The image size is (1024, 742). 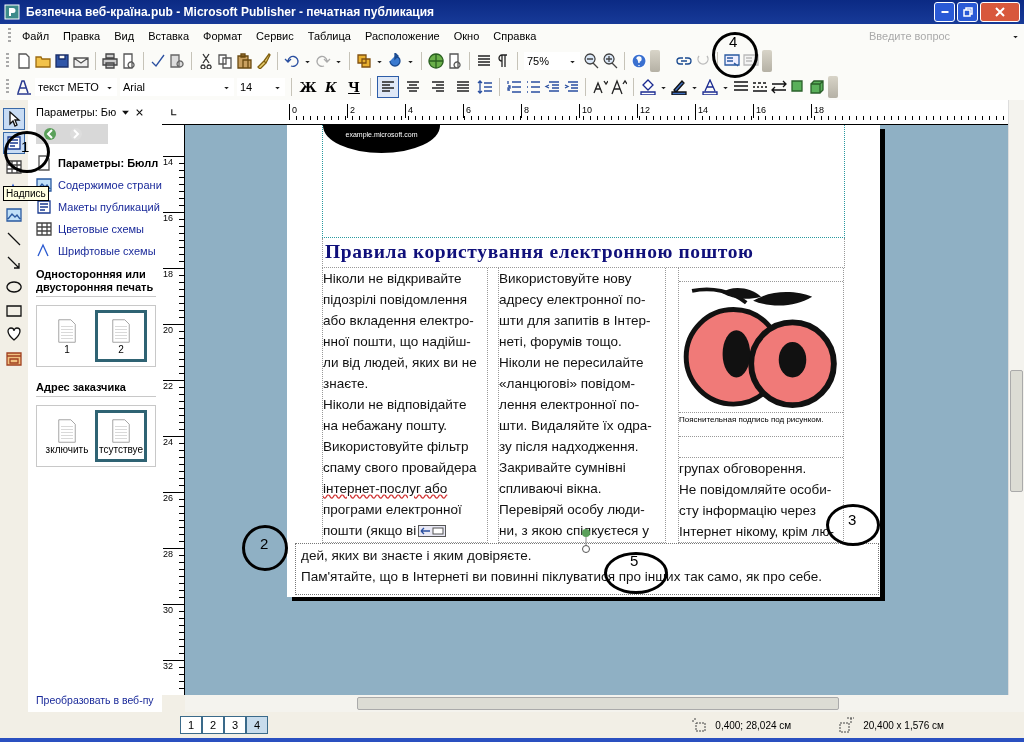 What do you see at coordinates (14, 119) in the screenshot?
I see `pointer-icon` at bounding box center [14, 119].